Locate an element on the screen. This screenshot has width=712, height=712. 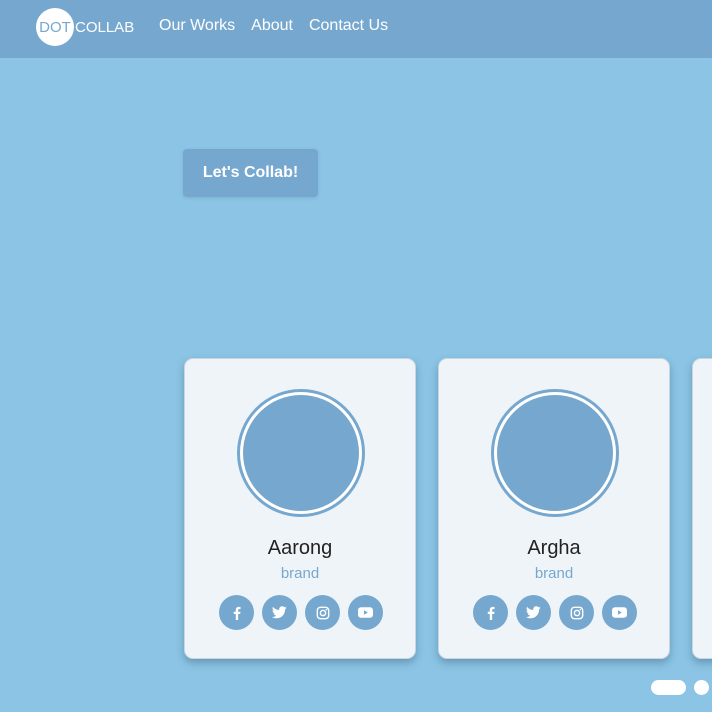
nav-links: Our Works About Contact Us is located at coordinates (281, 26).